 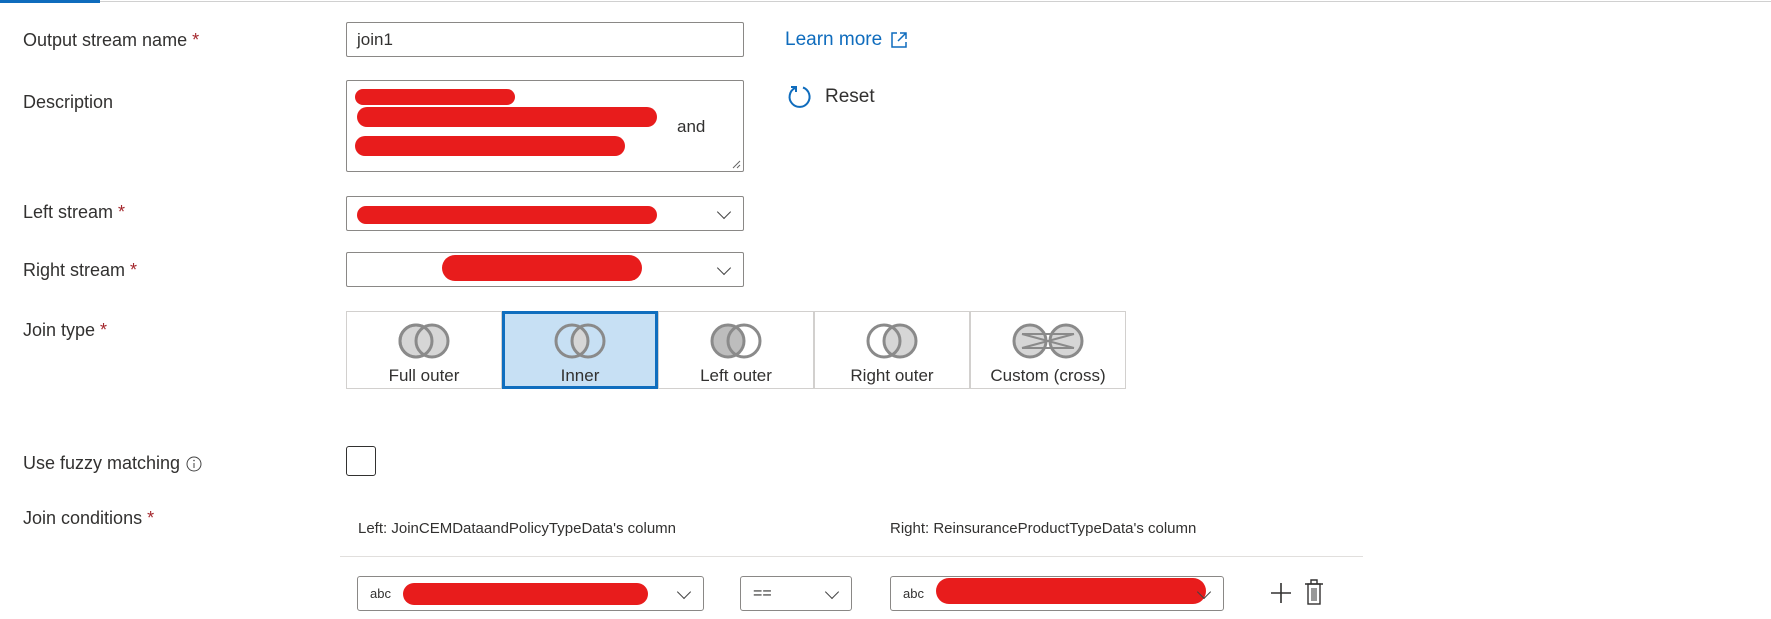 What do you see at coordinates (851, 556) in the screenshot?
I see `conditions-divider` at bounding box center [851, 556].